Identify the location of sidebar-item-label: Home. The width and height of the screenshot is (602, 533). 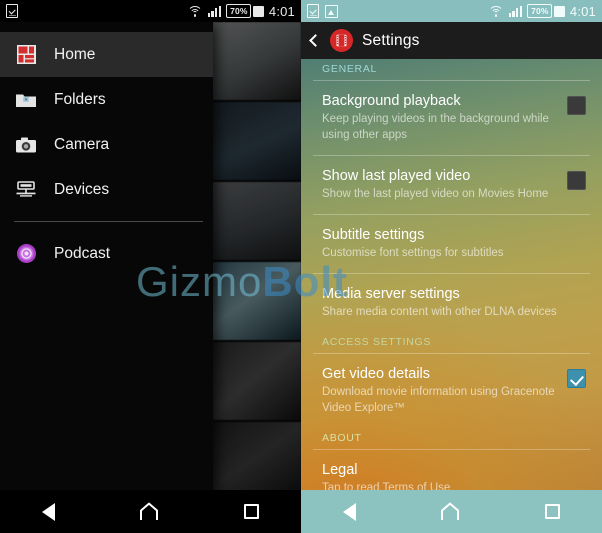
(75, 54).